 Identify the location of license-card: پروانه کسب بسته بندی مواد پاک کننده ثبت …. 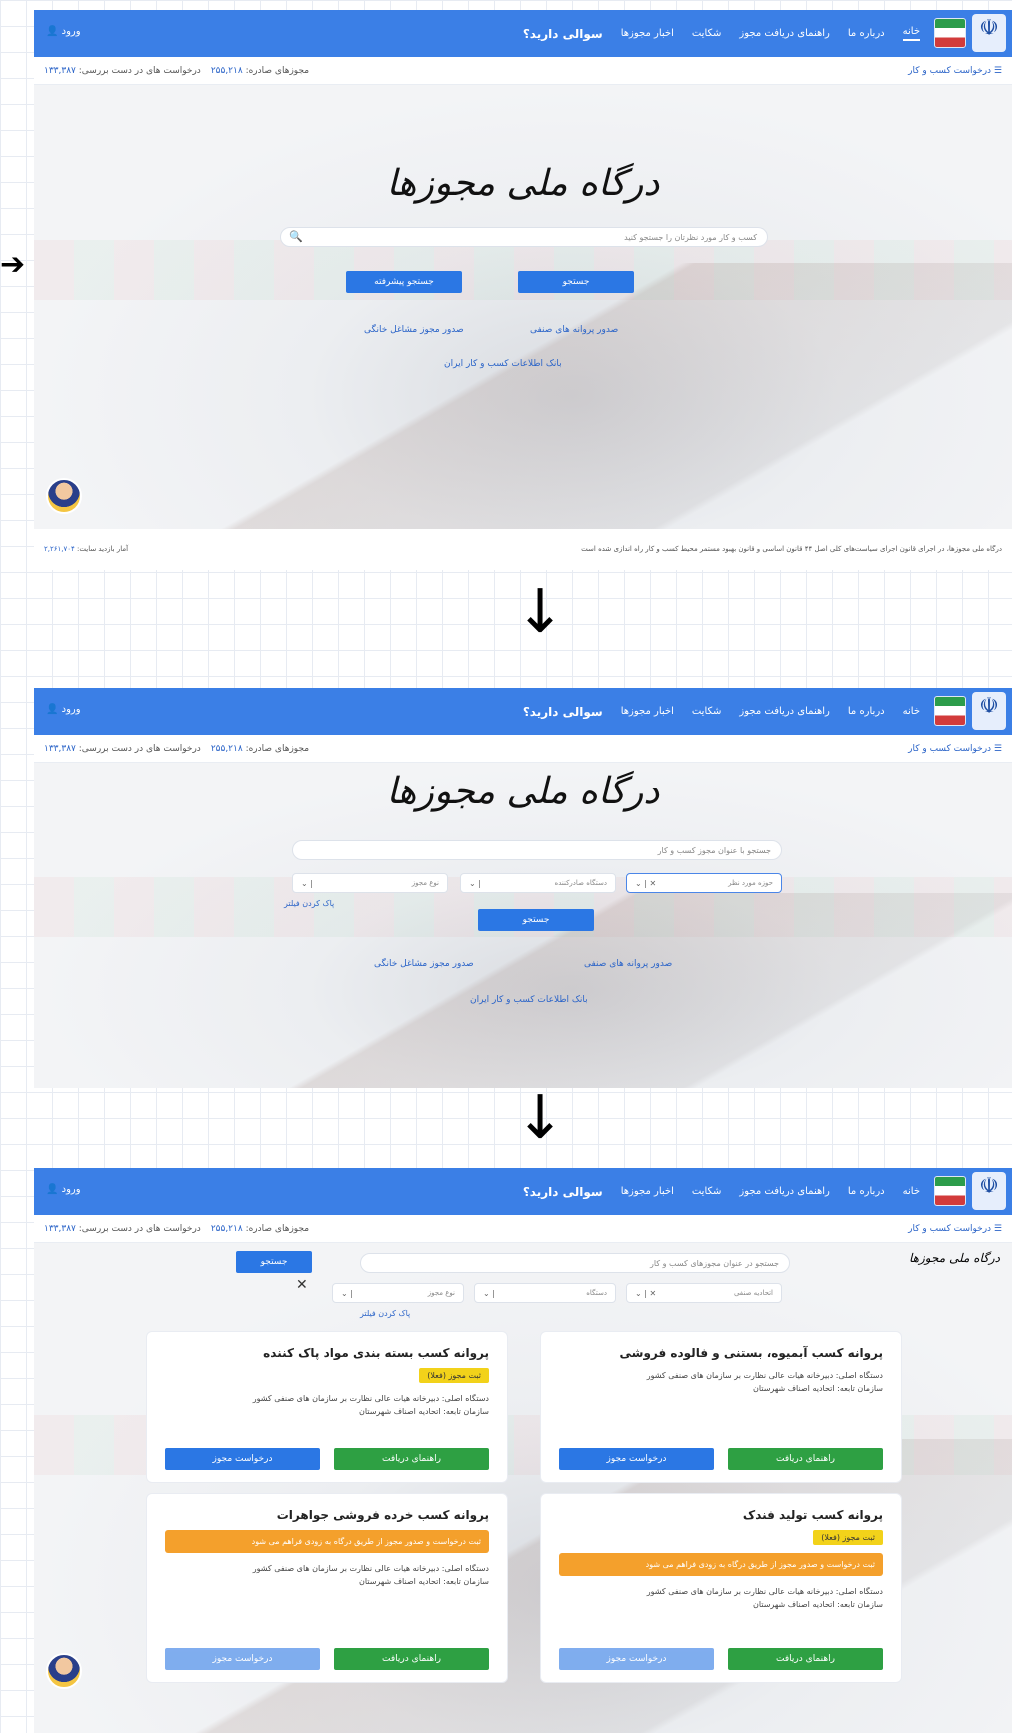
(327, 1407).